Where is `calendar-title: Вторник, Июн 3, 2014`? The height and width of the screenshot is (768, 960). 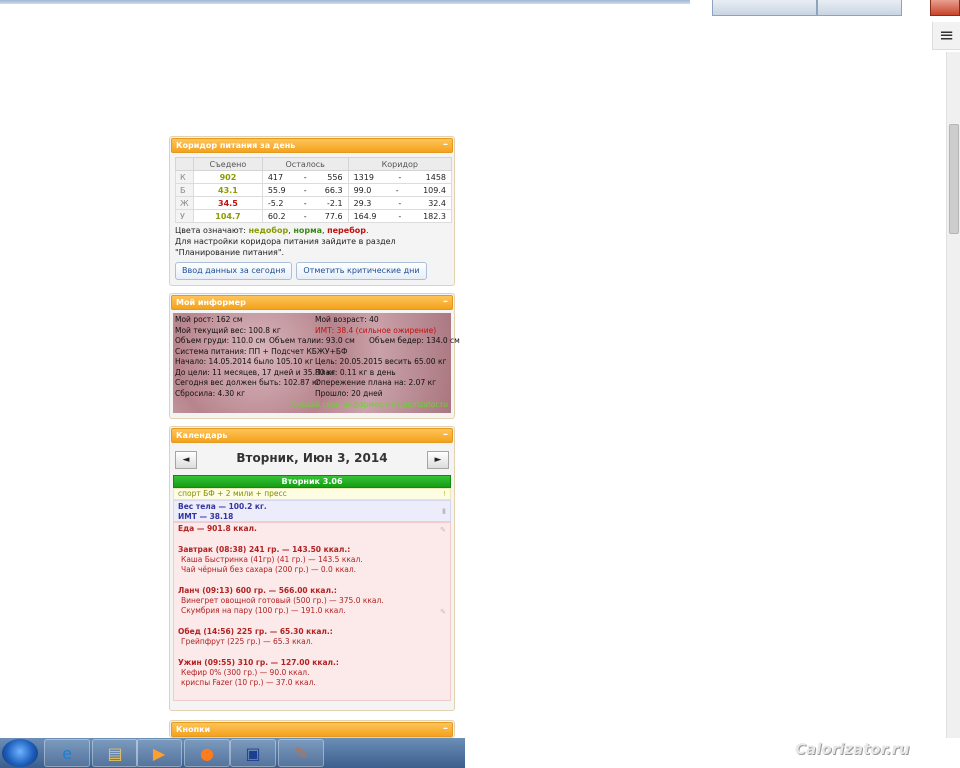 calendar-title: Вторник, Июн 3, 2014 is located at coordinates (312, 458).